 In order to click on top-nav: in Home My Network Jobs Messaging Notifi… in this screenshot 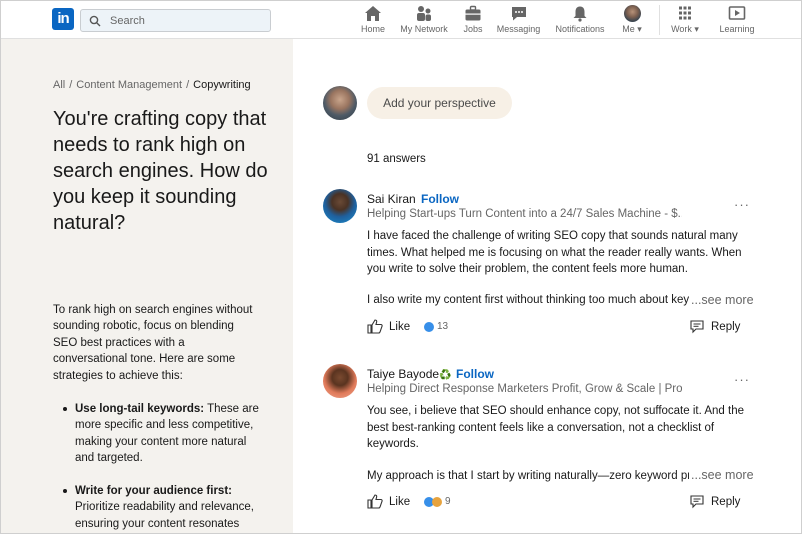, I will do `click(401, 20)`.